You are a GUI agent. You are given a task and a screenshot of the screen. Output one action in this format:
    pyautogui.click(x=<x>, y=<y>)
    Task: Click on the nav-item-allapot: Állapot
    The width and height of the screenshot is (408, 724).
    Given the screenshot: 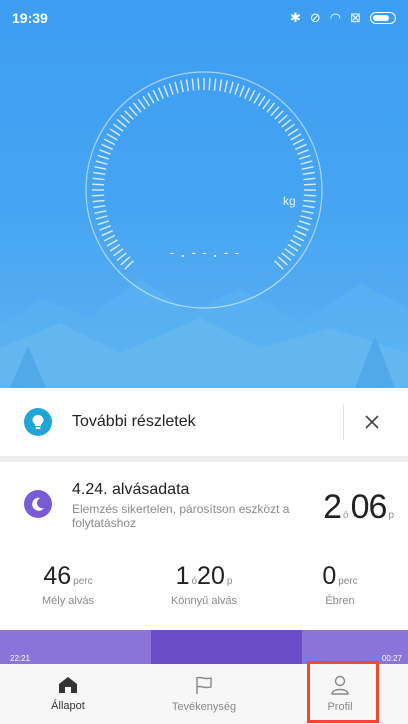 What is the action you would take?
    pyautogui.click(x=68, y=694)
    